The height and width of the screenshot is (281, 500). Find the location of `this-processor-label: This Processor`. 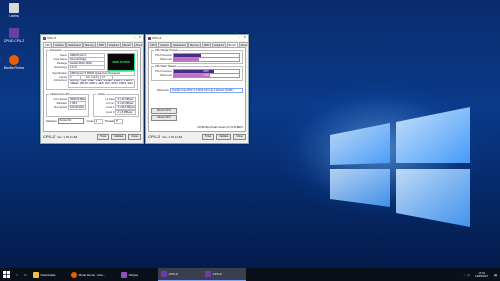

this-processor-label: This Processor is located at coordinates (163, 71).